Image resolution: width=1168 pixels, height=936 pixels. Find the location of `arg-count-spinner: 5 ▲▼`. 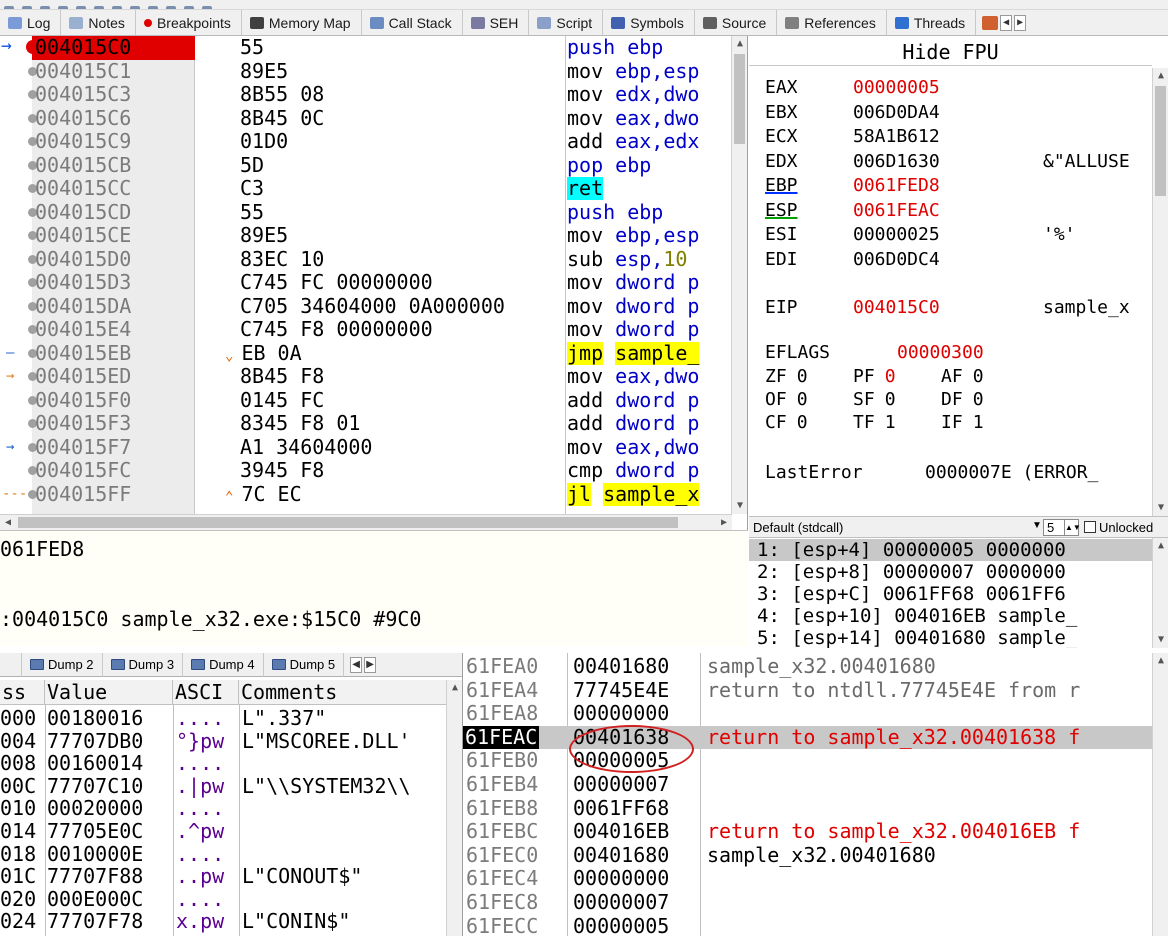

arg-count-spinner: 5 ▲▼ is located at coordinates (1062, 527).